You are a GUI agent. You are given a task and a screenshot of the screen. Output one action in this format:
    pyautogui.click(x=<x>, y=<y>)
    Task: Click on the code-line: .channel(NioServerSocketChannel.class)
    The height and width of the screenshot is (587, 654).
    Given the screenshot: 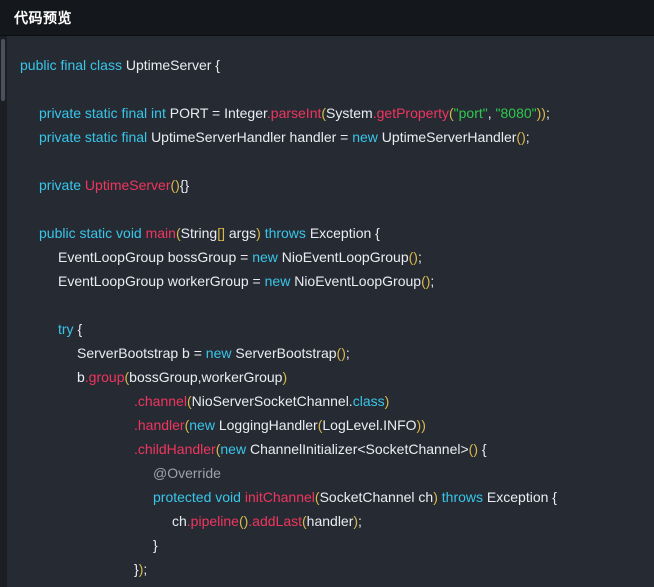 What is the action you would take?
    pyautogui.click(x=330, y=401)
    